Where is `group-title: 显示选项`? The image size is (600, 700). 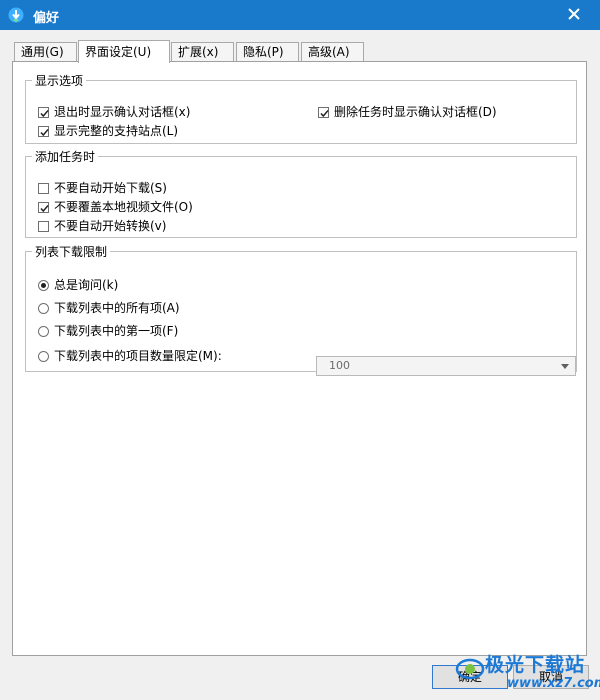 group-title: 显示选项 is located at coordinates (59, 81).